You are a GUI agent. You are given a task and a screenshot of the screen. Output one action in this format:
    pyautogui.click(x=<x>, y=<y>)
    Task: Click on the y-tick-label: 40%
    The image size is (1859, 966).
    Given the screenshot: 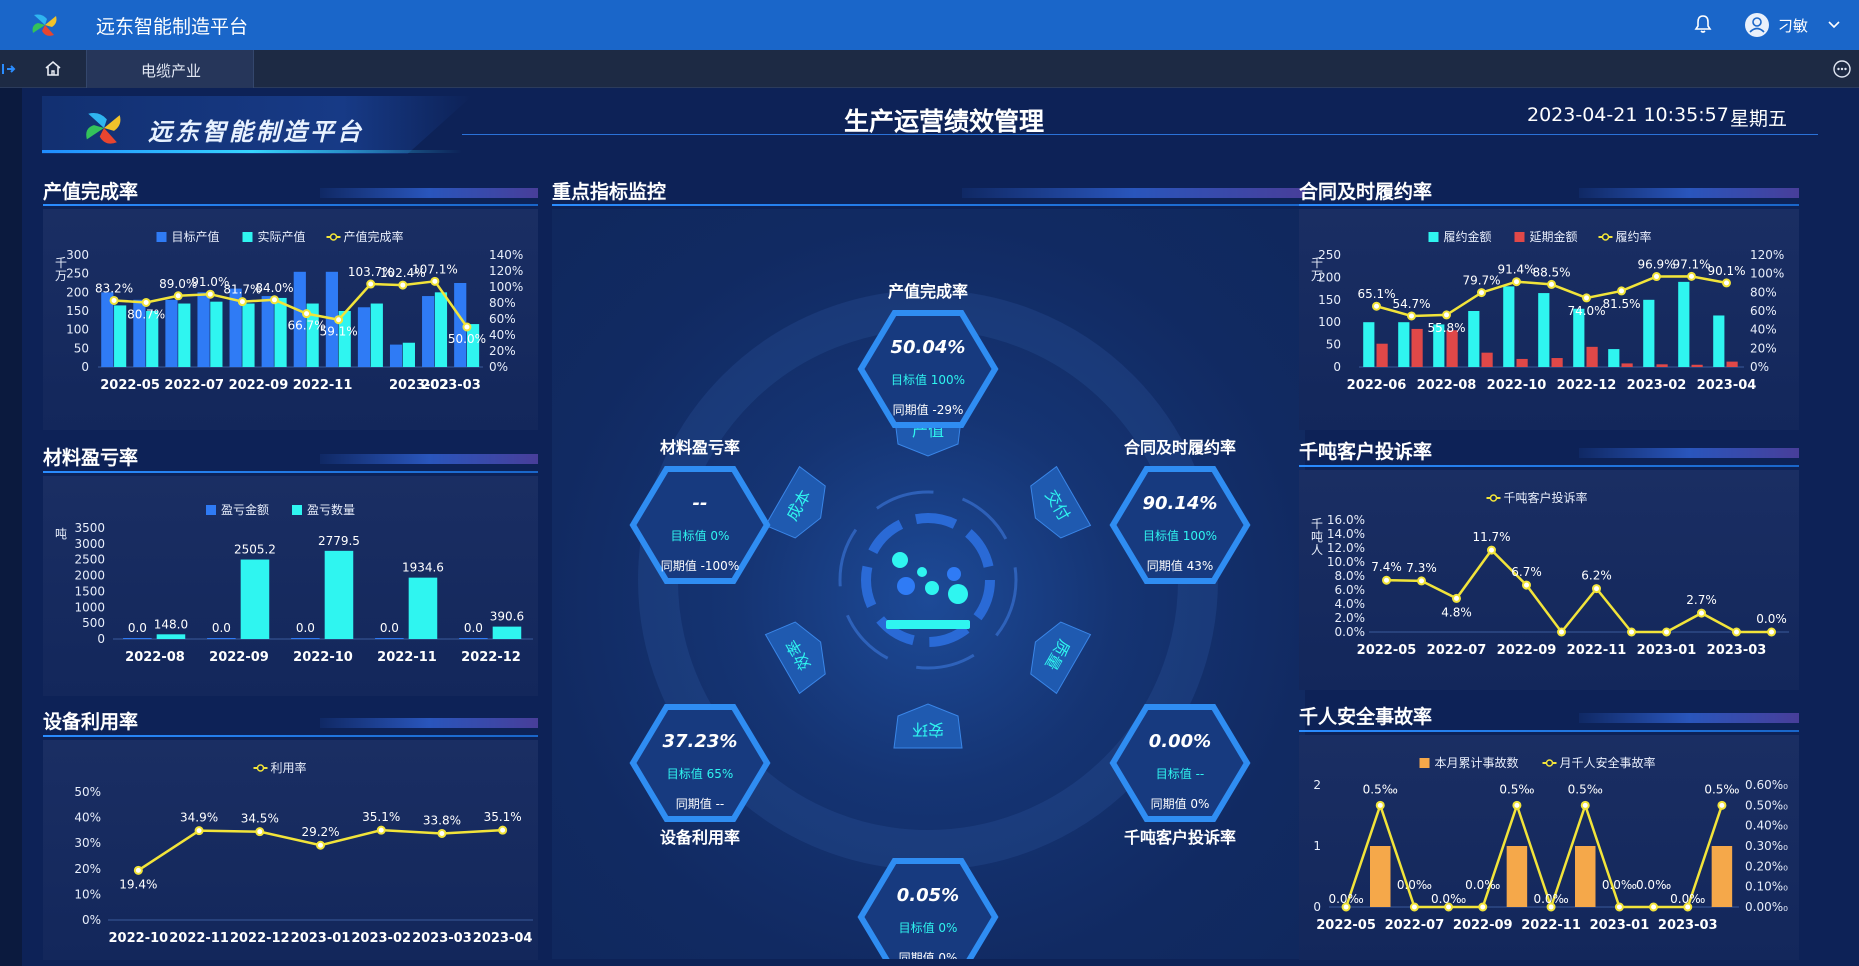 What is the action you would take?
    pyautogui.click(x=87, y=818)
    